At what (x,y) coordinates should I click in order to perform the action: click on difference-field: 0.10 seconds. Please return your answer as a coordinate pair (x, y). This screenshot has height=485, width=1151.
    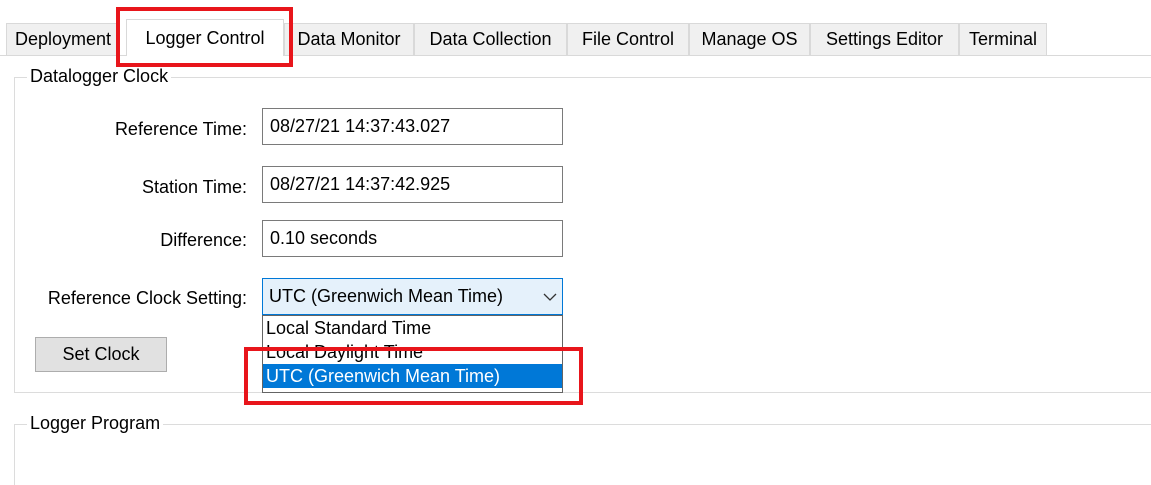
    Looking at the image, I should click on (412, 238).